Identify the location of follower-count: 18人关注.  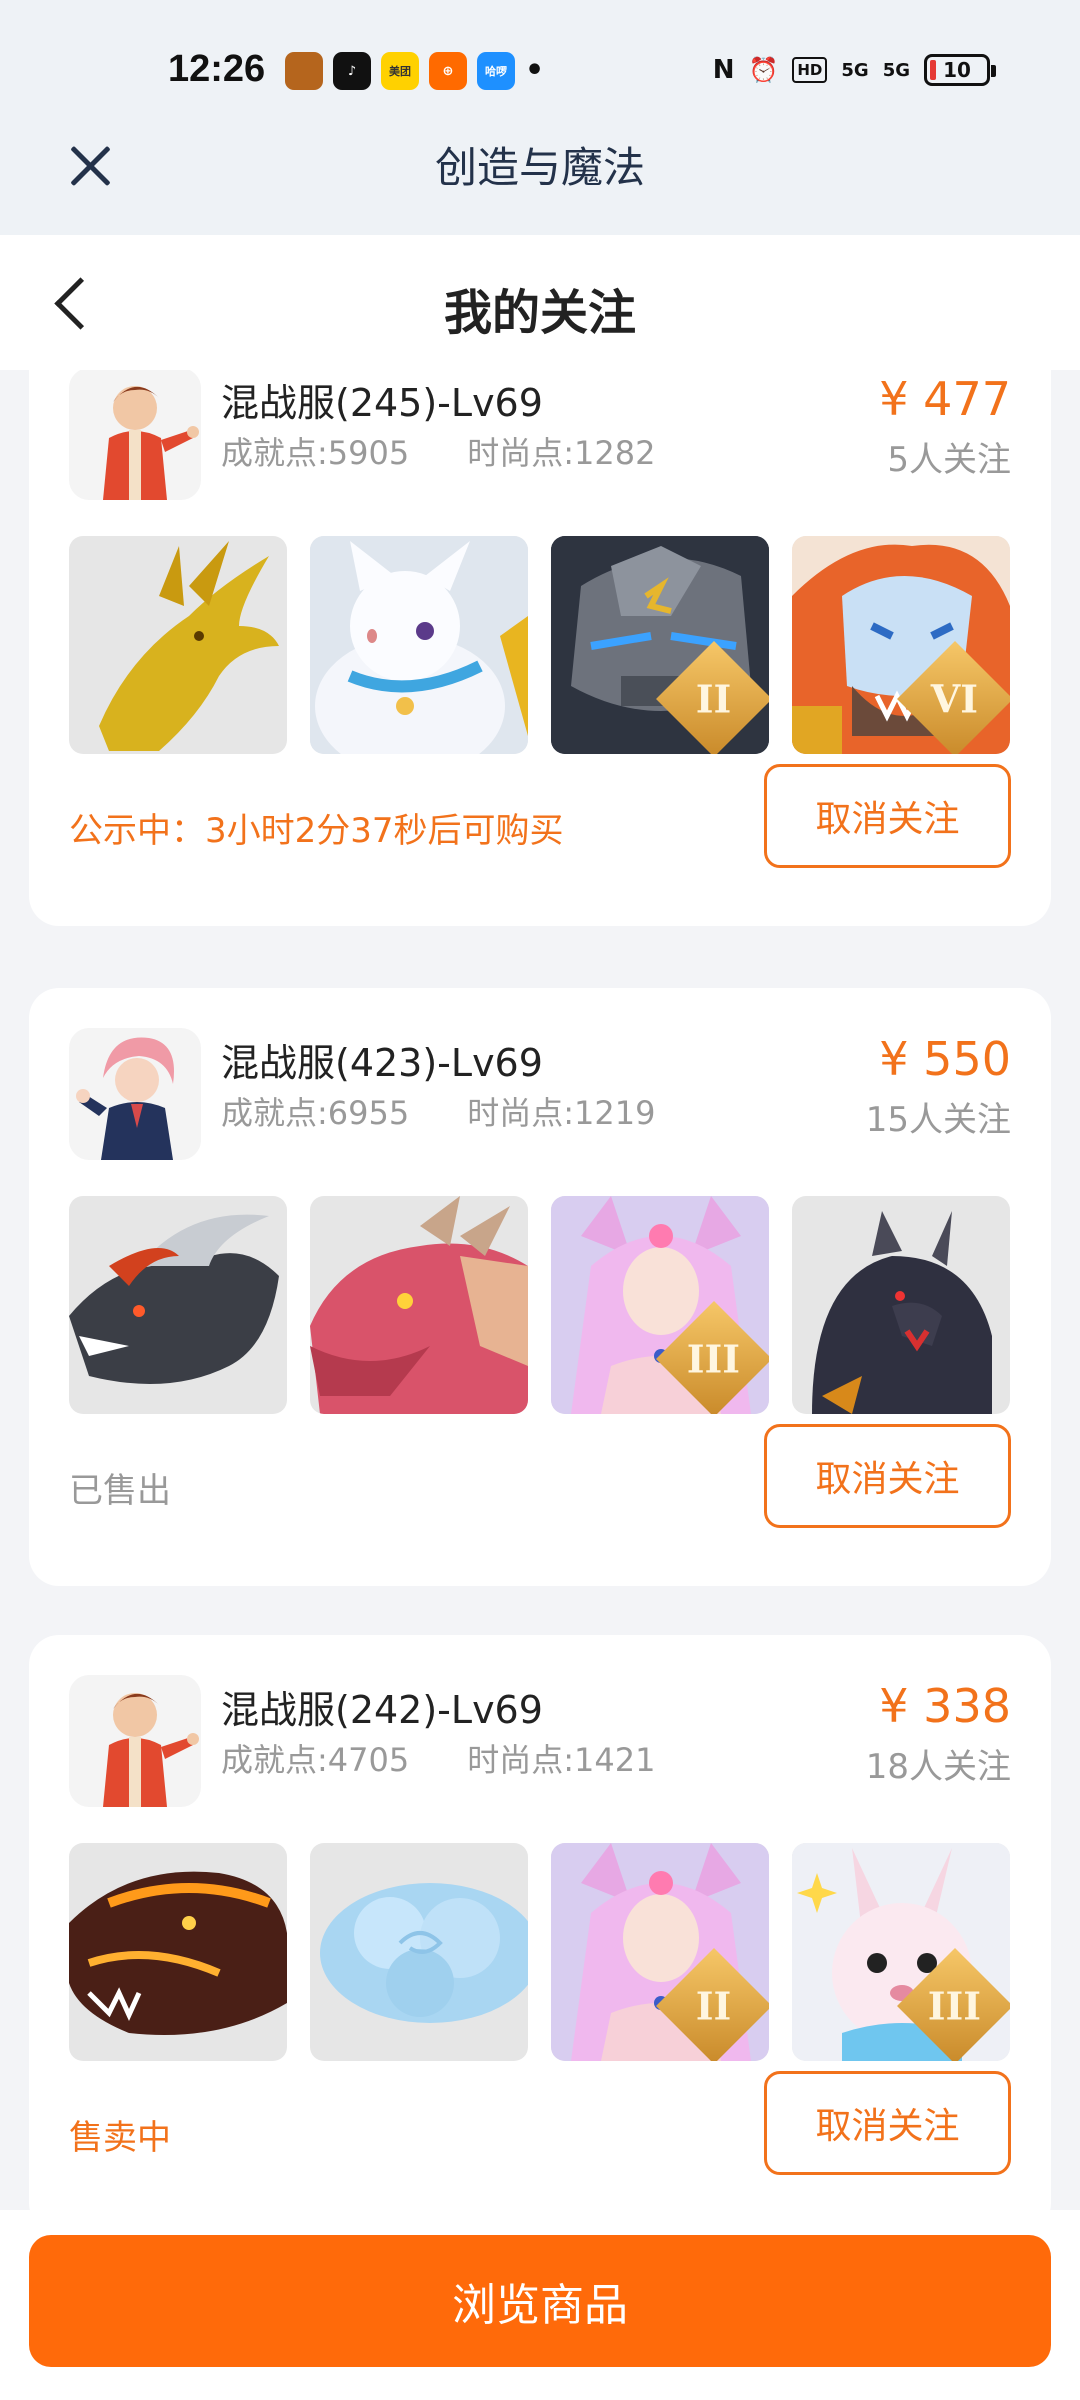
(938, 1767).